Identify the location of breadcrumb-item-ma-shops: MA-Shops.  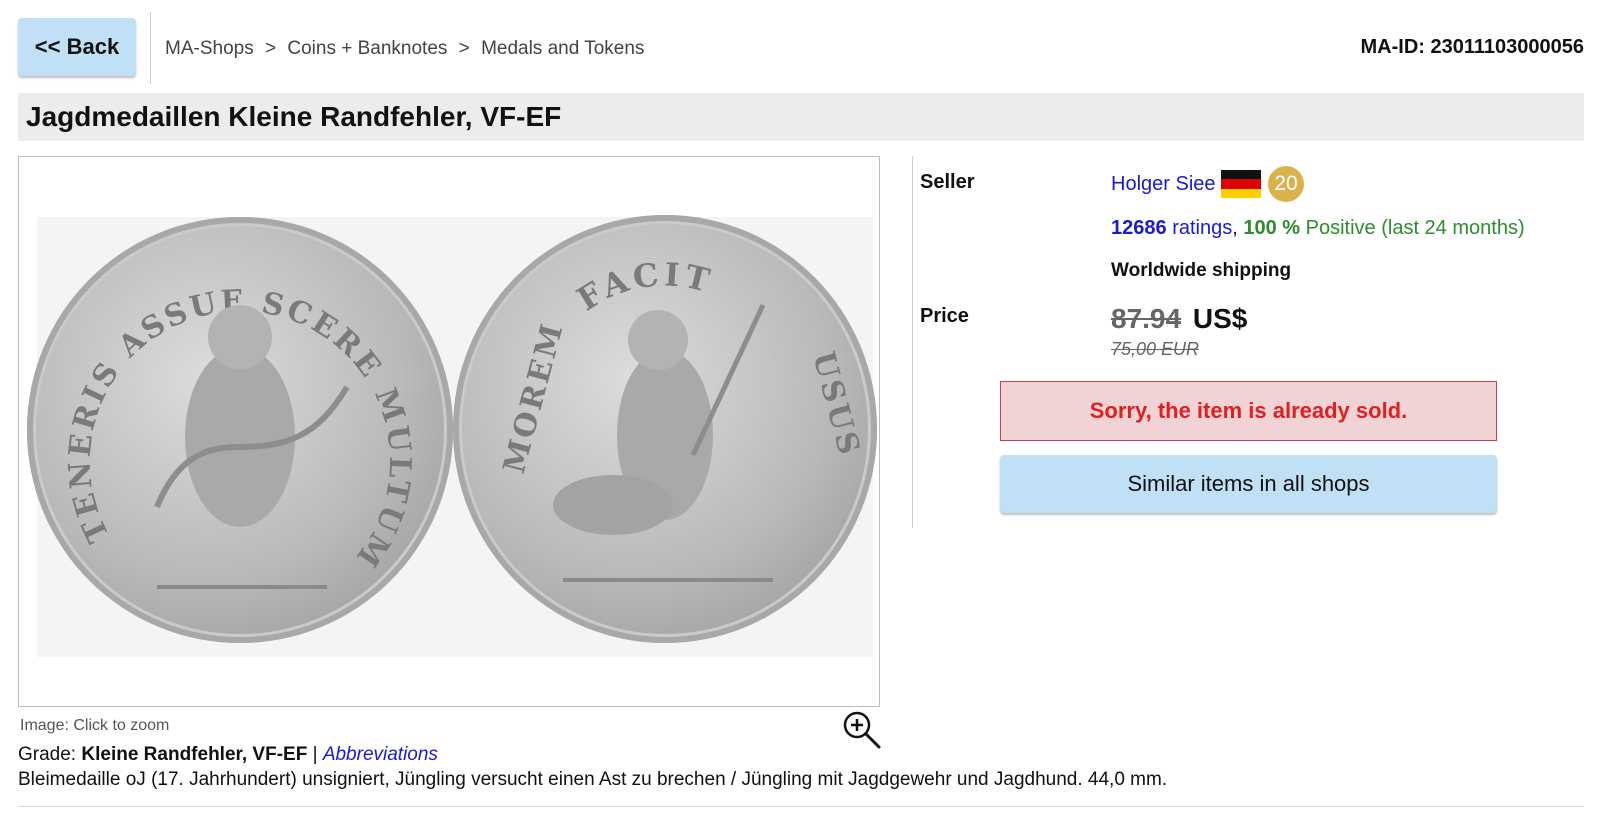
(209, 48).